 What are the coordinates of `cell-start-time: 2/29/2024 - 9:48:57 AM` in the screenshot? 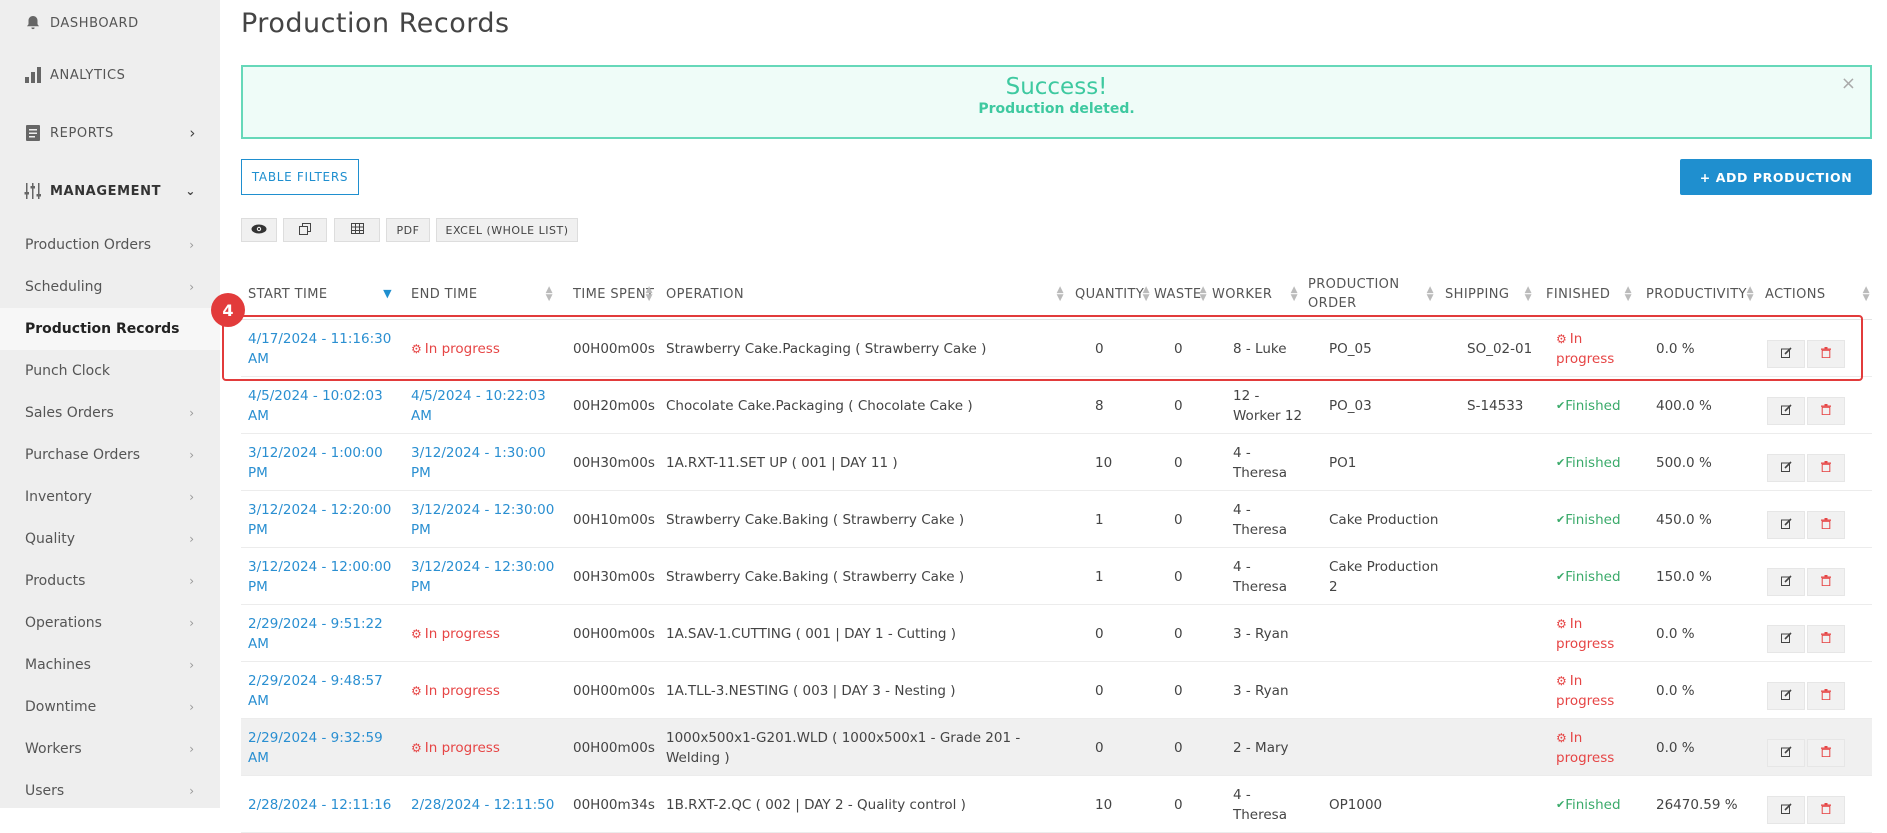 It's located at (321, 690).